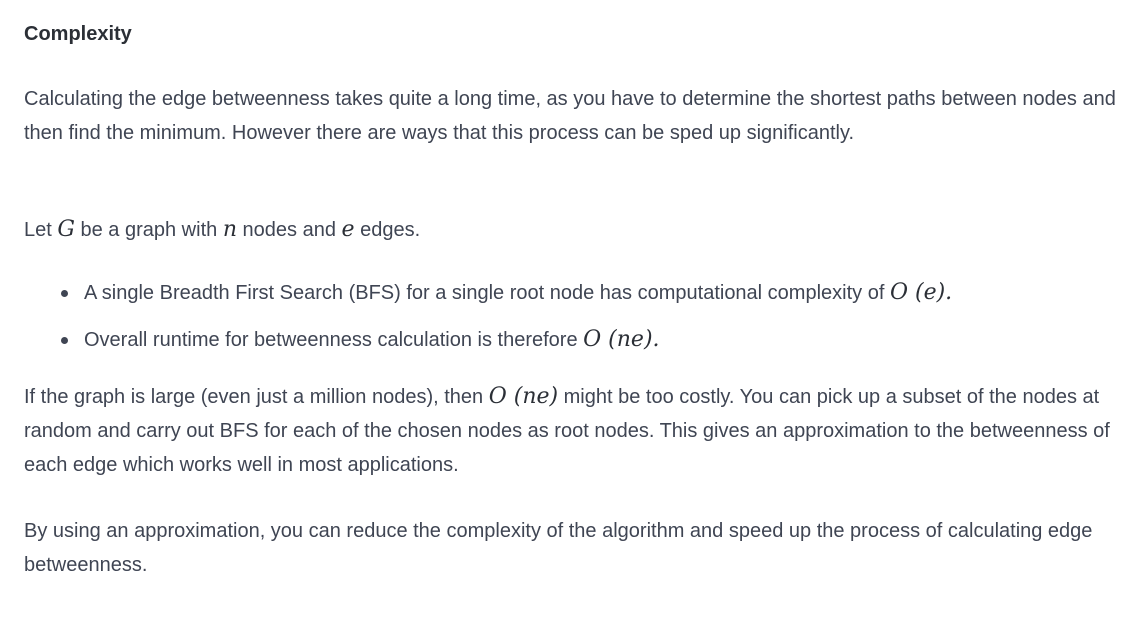  I want to click on math-variable-g: G, so click(66, 229).